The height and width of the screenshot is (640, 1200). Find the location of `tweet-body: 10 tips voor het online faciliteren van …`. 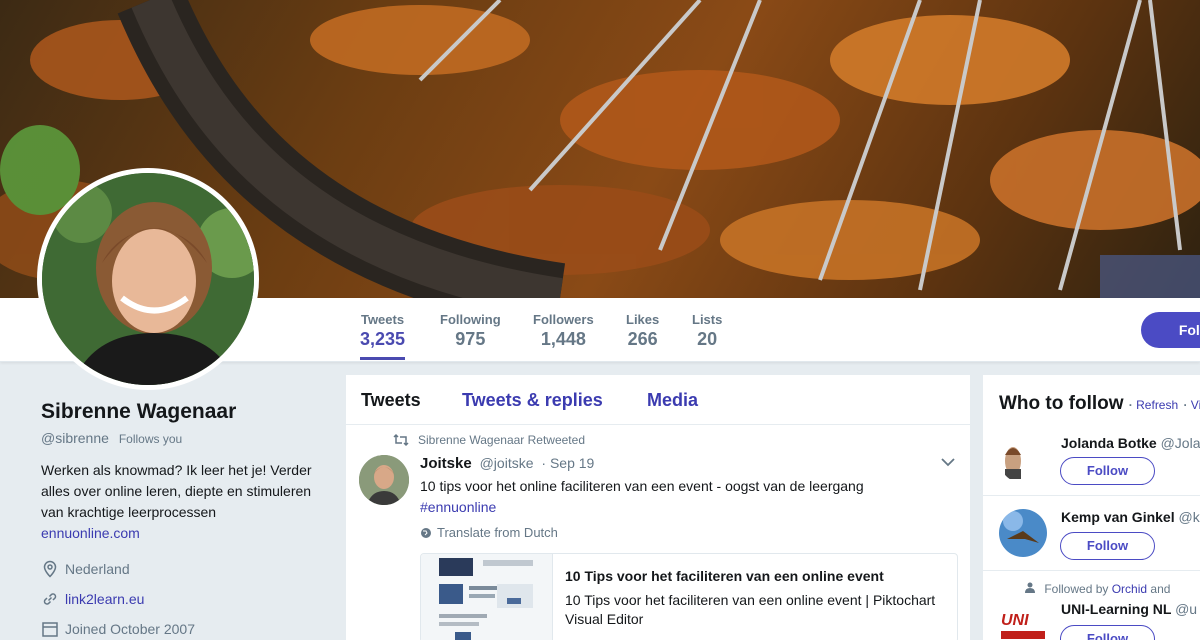

tweet-body: 10 tips voor het online faciliteren van … is located at coordinates (642, 486).